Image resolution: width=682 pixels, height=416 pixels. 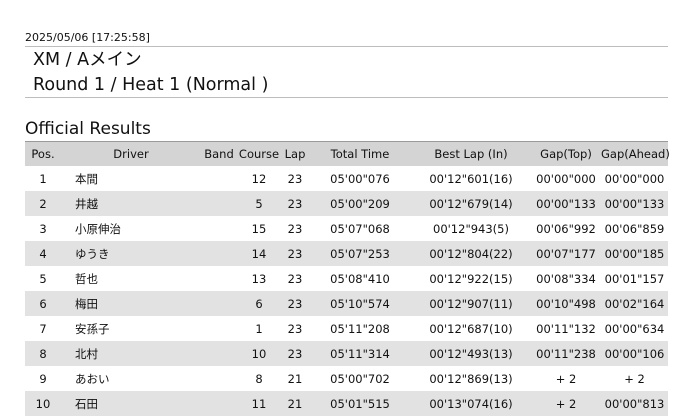 I want to click on cell-gap-top: 00'10"498, so click(x=566, y=303).